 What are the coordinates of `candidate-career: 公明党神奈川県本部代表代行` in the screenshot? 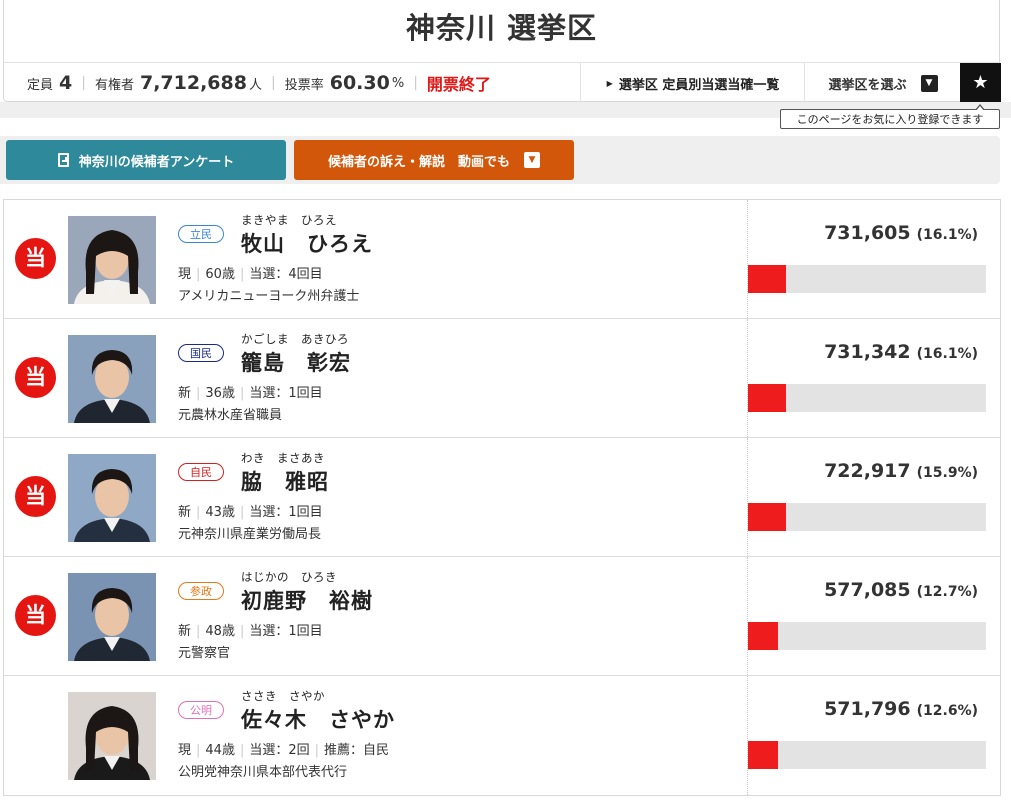 It's located at (263, 772).